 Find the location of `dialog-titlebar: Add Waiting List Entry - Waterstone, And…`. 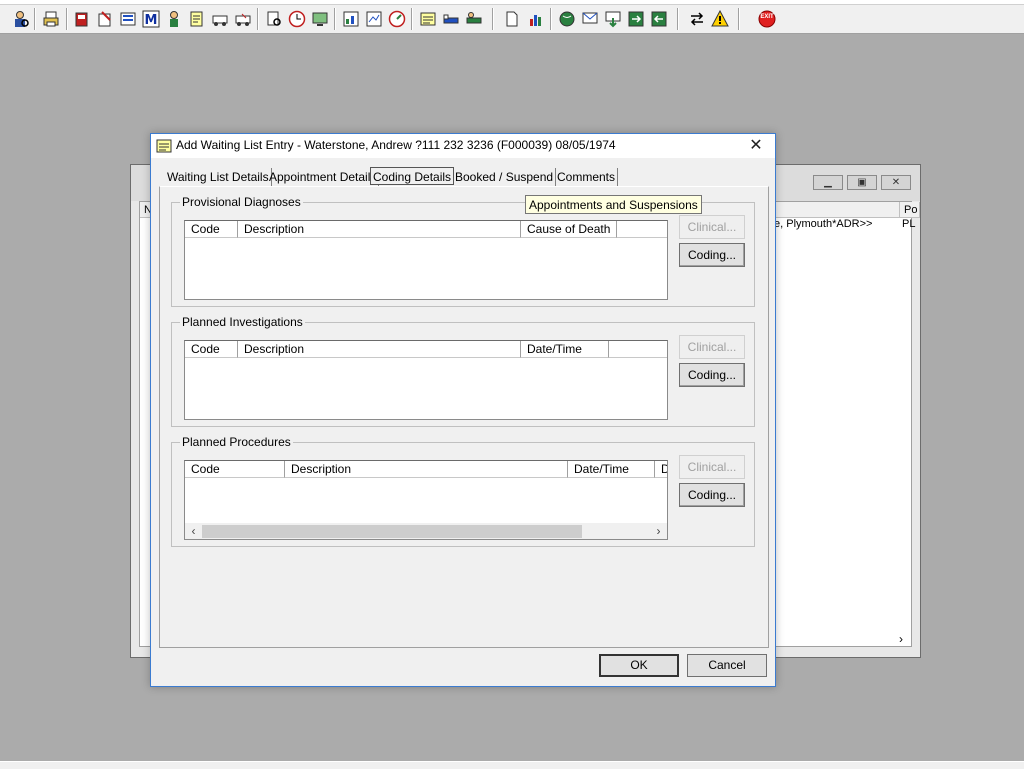

dialog-titlebar: Add Waiting List Entry - Waterstone, And… is located at coordinates (463, 146).